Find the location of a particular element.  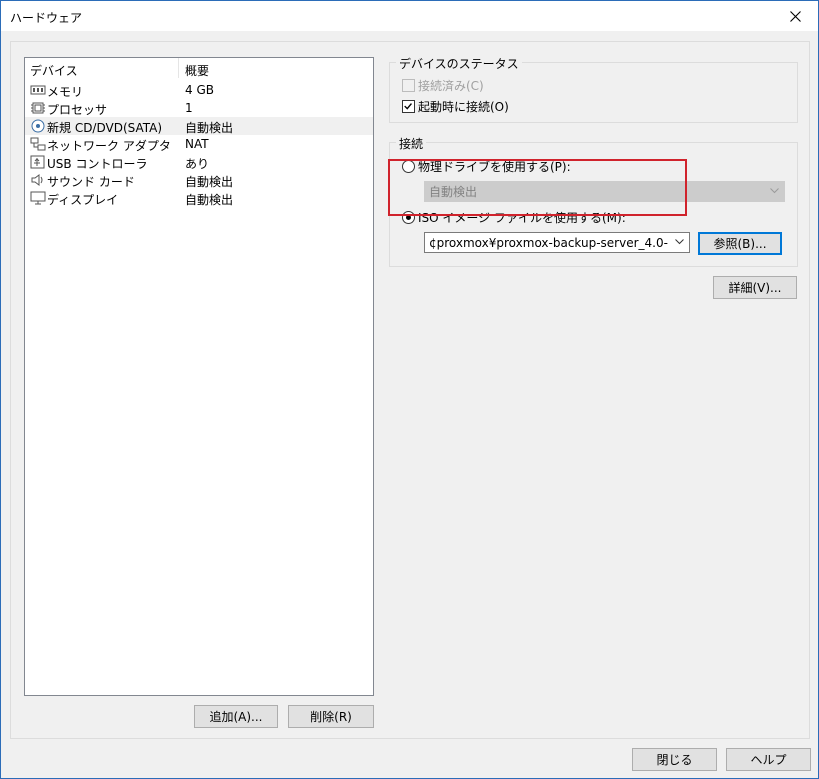

connect-on-startup-checkbox: 起動時に接続(O) is located at coordinates (455, 106).